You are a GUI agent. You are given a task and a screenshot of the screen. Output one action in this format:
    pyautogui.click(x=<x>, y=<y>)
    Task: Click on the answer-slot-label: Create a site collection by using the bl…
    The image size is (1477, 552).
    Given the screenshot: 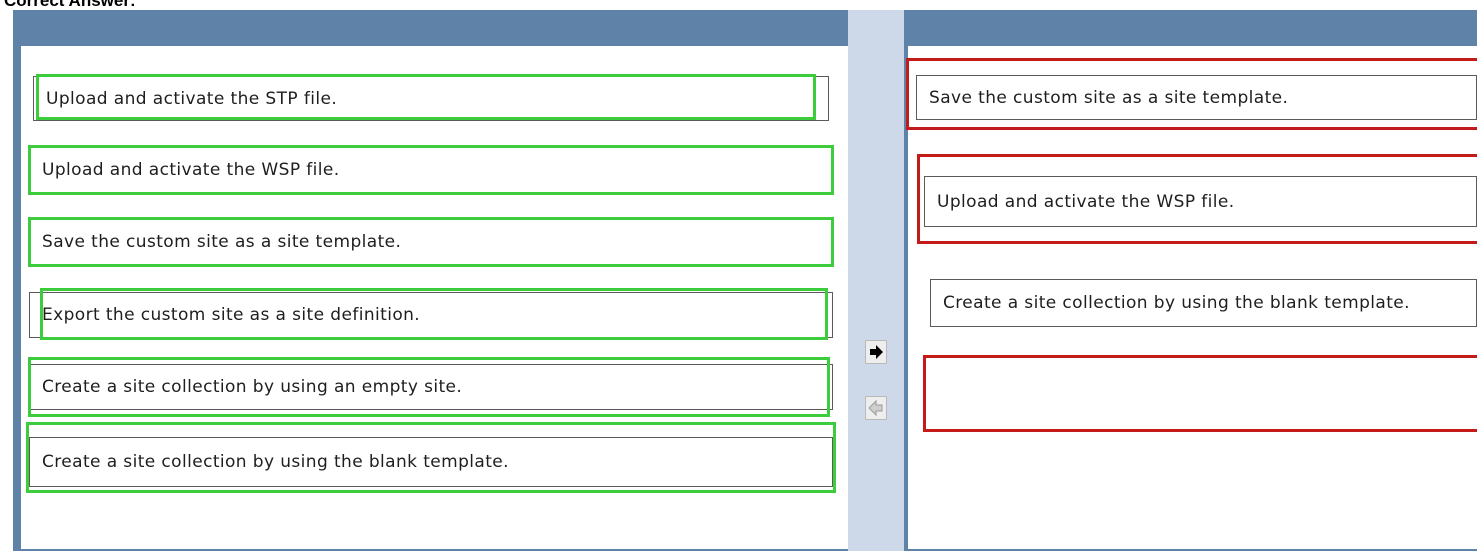 What is the action you would take?
    pyautogui.click(x=1176, y=303)
    